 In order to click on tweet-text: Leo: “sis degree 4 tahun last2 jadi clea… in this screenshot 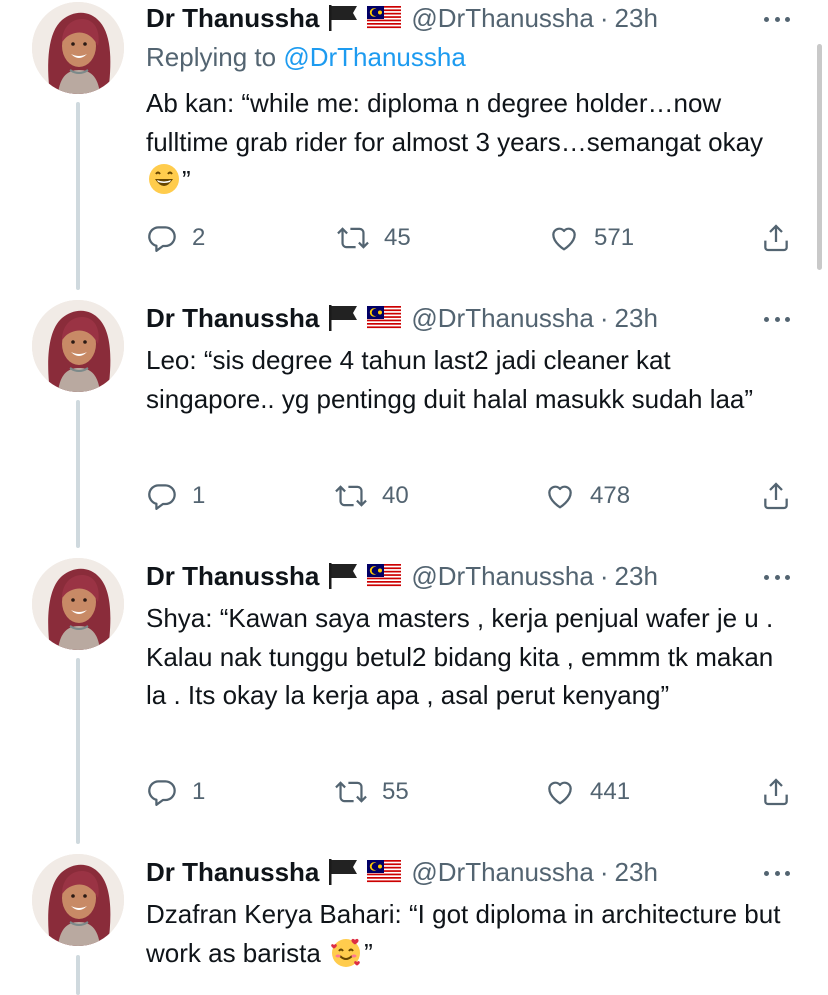, I will do `click(450, 379)`.